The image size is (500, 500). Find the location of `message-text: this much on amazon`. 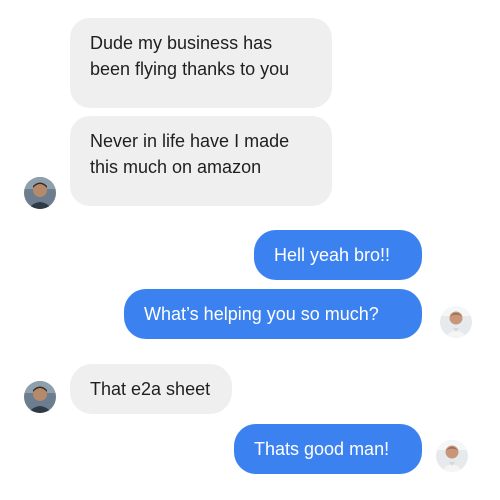

message-text: this much on amazon is located at coordinates (176, 167).